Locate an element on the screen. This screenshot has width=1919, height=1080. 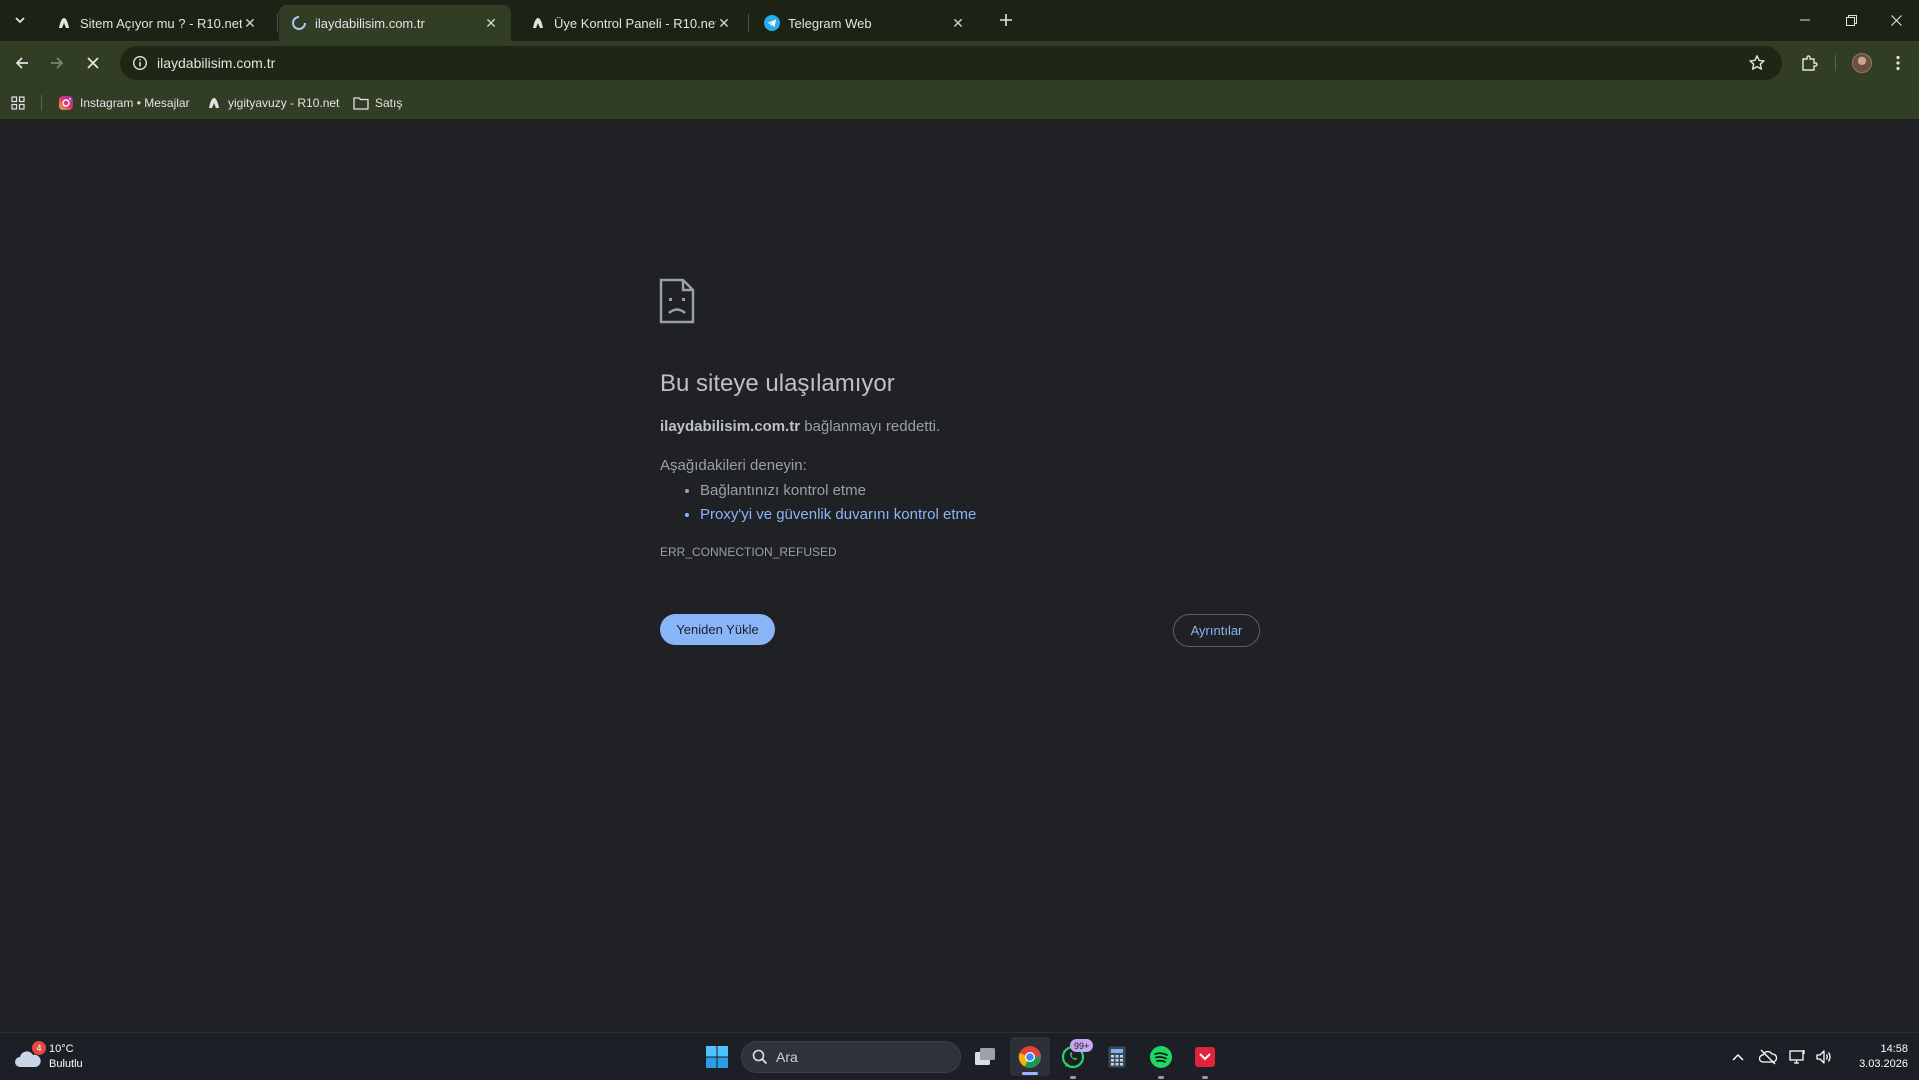
info-icon is located at coordinates (140, 63).